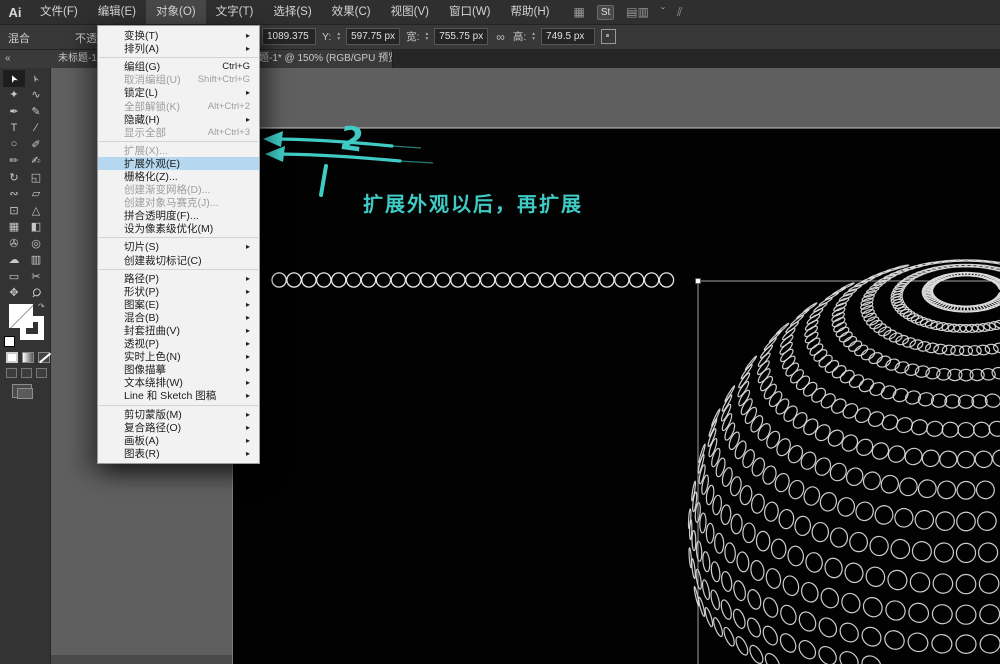 Image resolution: width=1000 pixels, height=664 pixels. What do you see at coordinates (14, 260) in the screenshot?
I see `symbol-sprayer-tool: ☁` at bounding box center [14, 260].